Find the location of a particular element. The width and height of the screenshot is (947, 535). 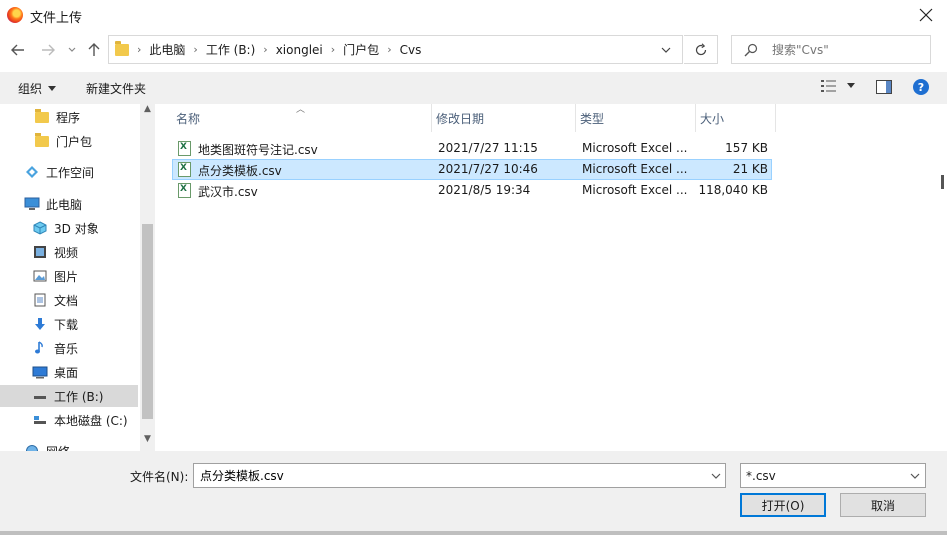

search-icon is located at coordinates (751, 49).